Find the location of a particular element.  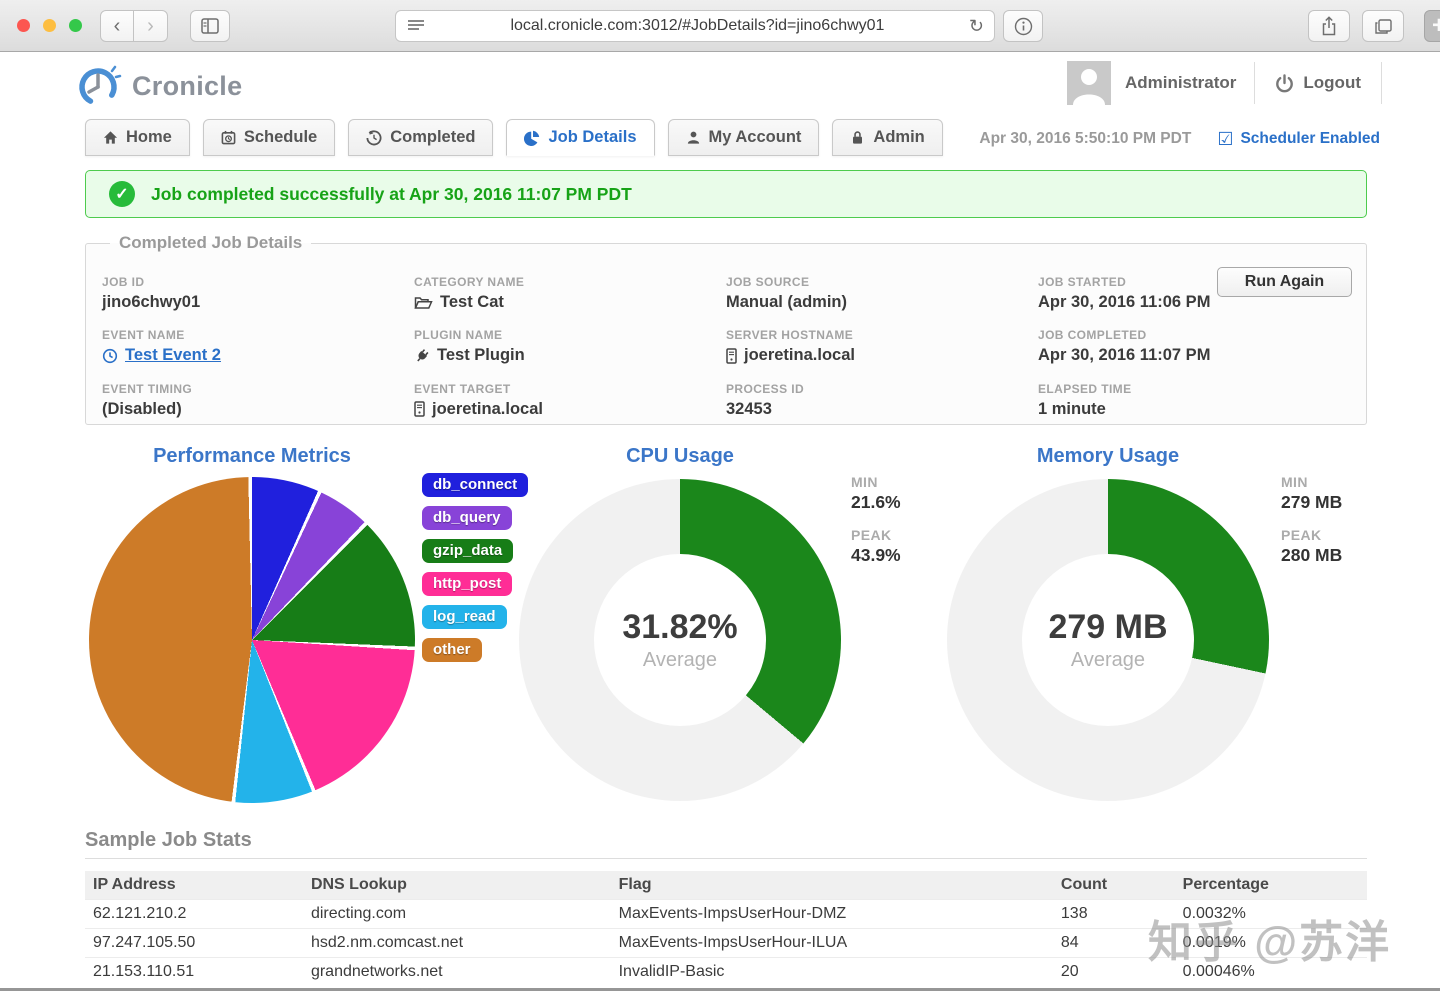

field-value: 1 minute is located at coordinates (1072, 408).